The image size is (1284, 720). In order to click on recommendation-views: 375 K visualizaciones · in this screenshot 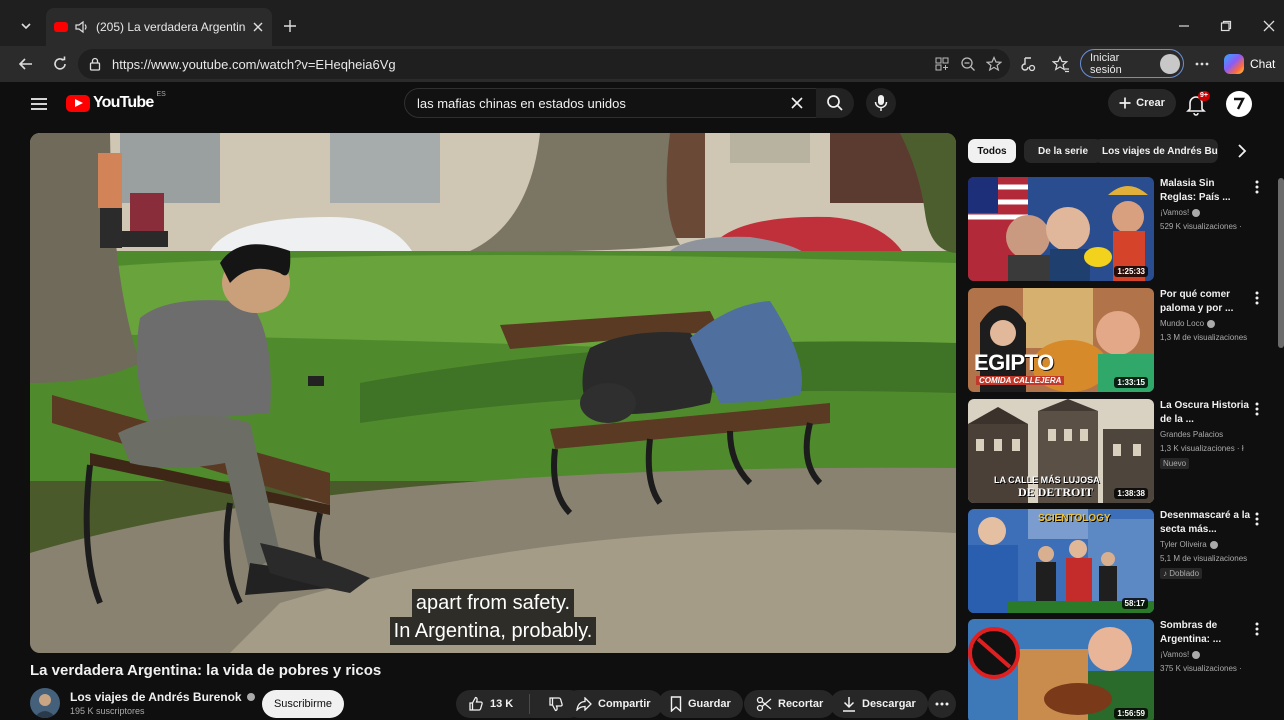, I will do `click(1201, 668)`.